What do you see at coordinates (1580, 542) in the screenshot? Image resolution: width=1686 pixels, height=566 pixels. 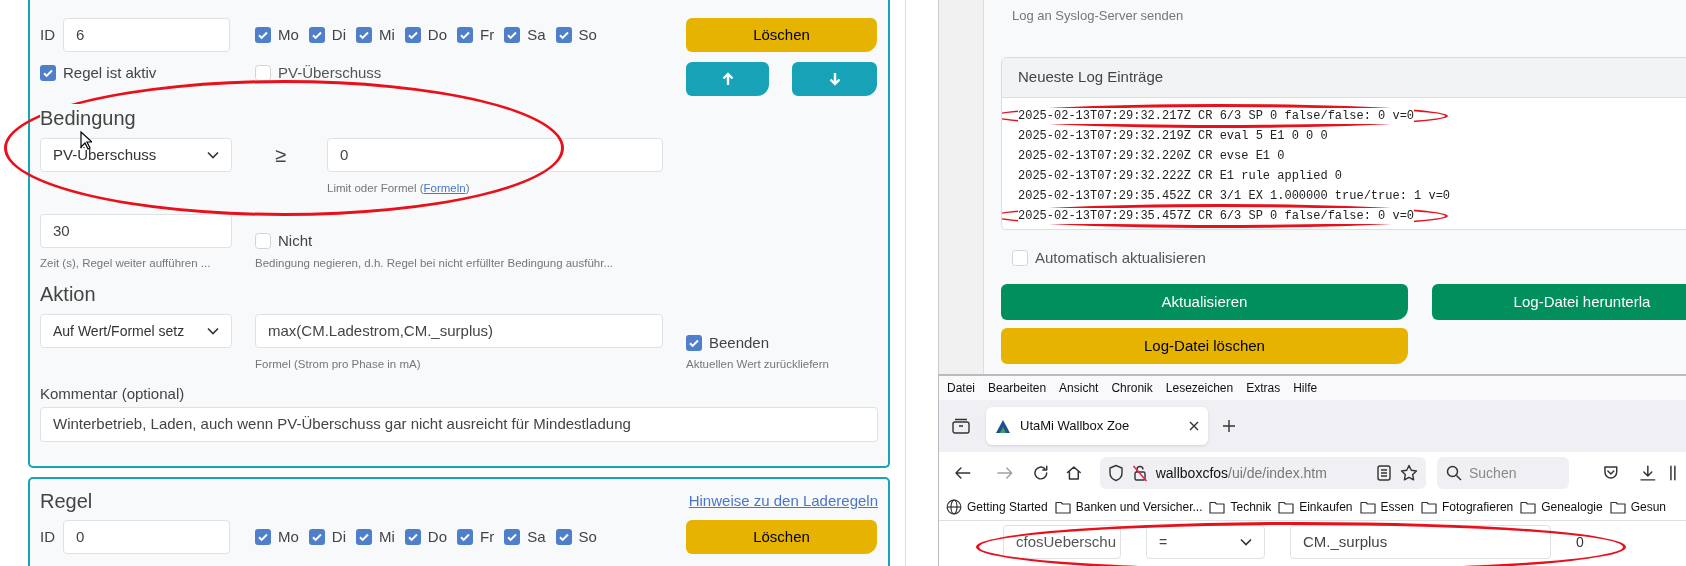 I see `value-text: 0` at bounding box center [1580, 542].